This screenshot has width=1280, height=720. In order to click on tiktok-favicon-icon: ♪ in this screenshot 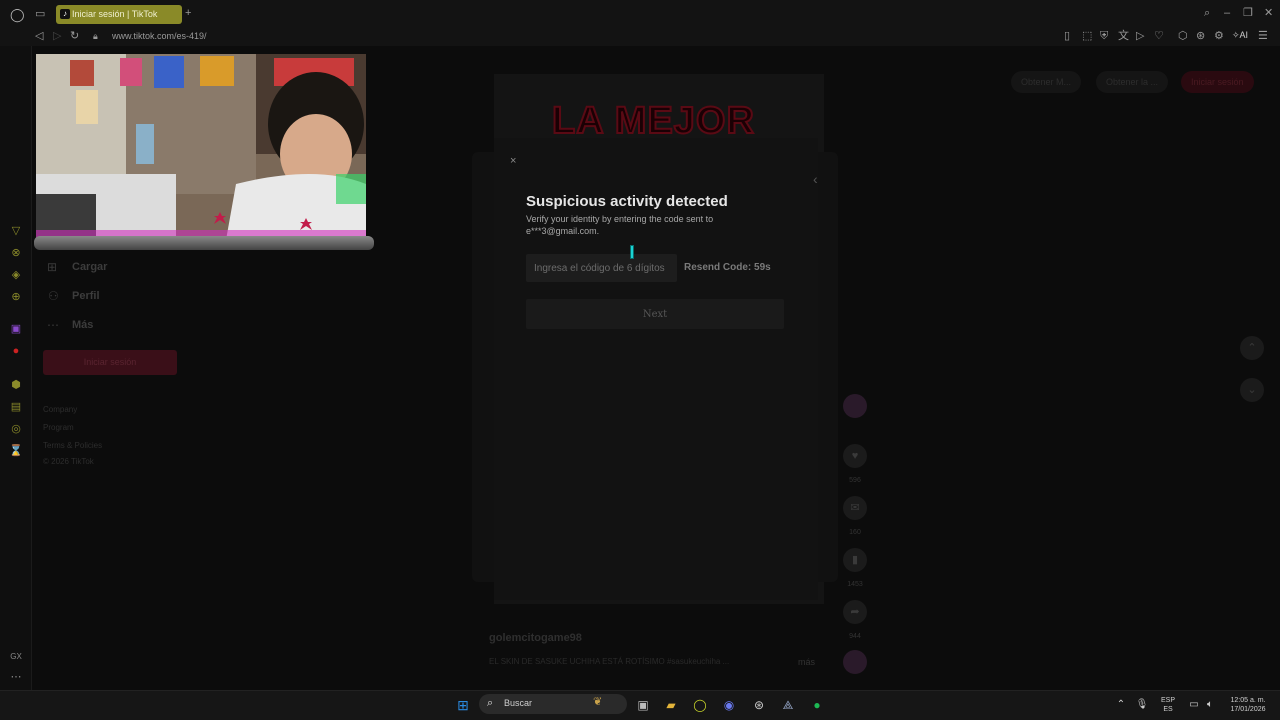, I will do `click(65, 14)`.